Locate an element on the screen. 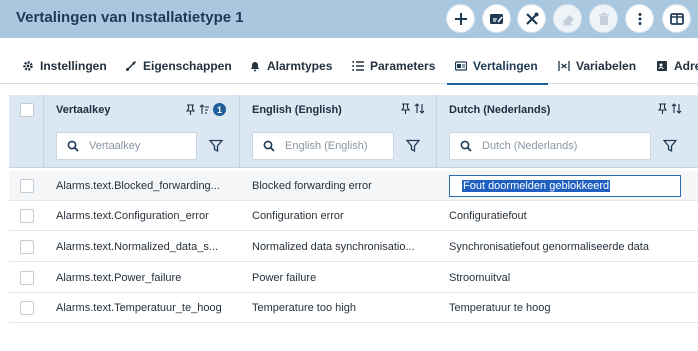  cell-english: Temperature too high is located at coordinates (304, 308).